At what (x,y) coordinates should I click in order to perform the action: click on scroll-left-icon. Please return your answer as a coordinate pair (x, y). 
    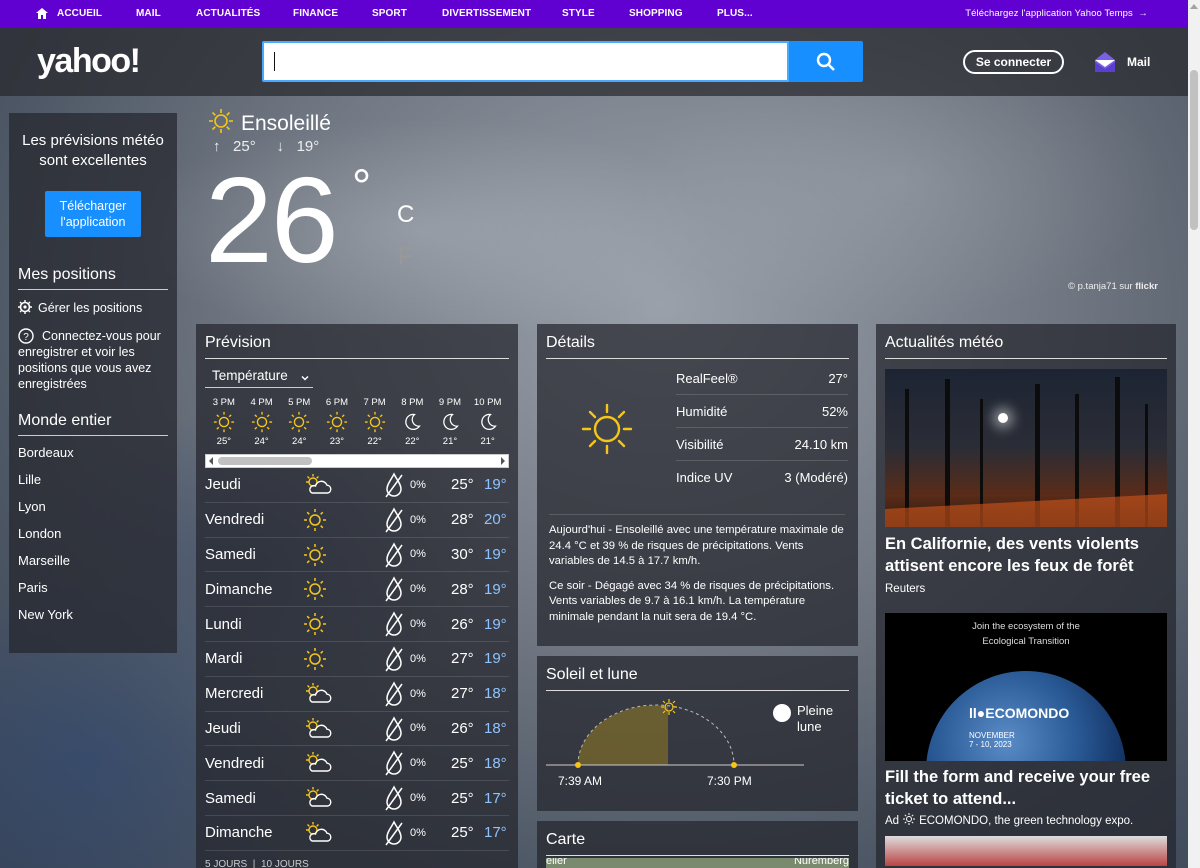
    Looking at the image, I should click on (211, 461).